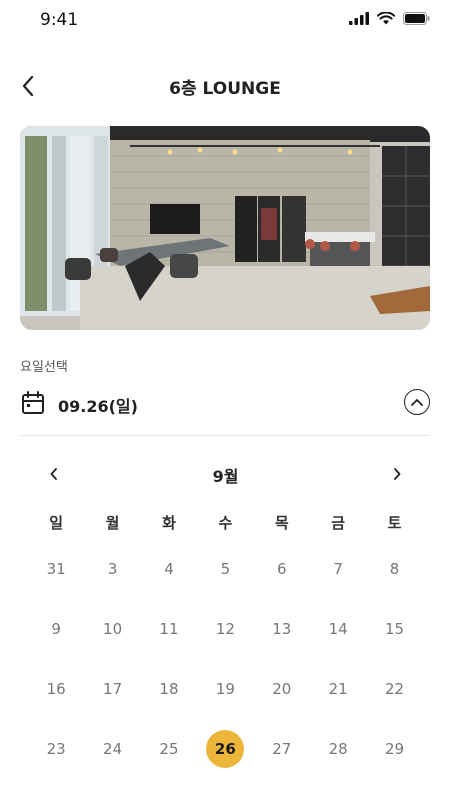  I want to click on calendar-day: 29, so click(394, 749).